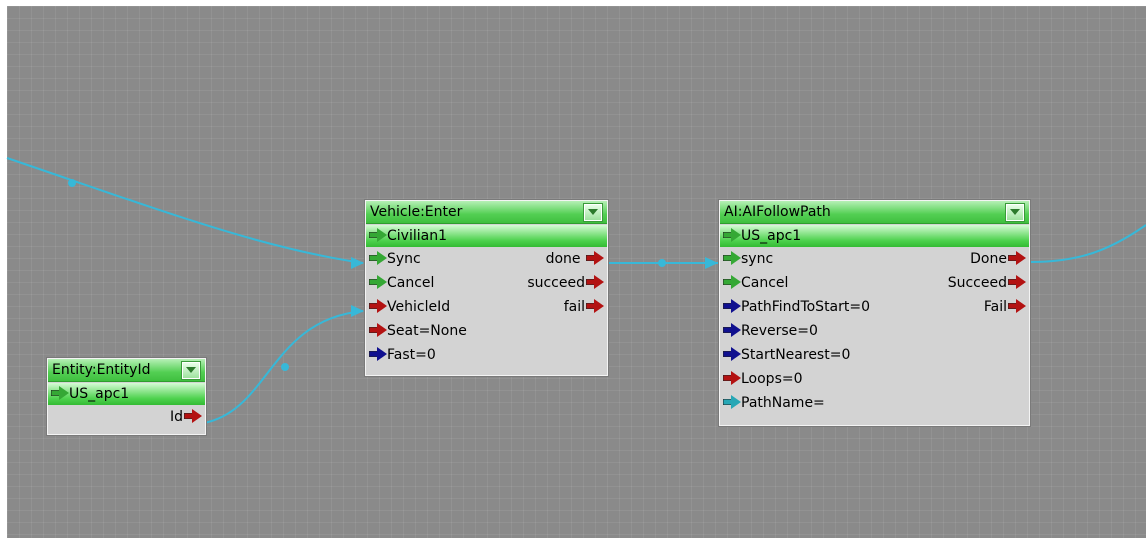 The width and height of the screenshot is (1146, 538). I want to click on port-label: fail, so click(574, 307).